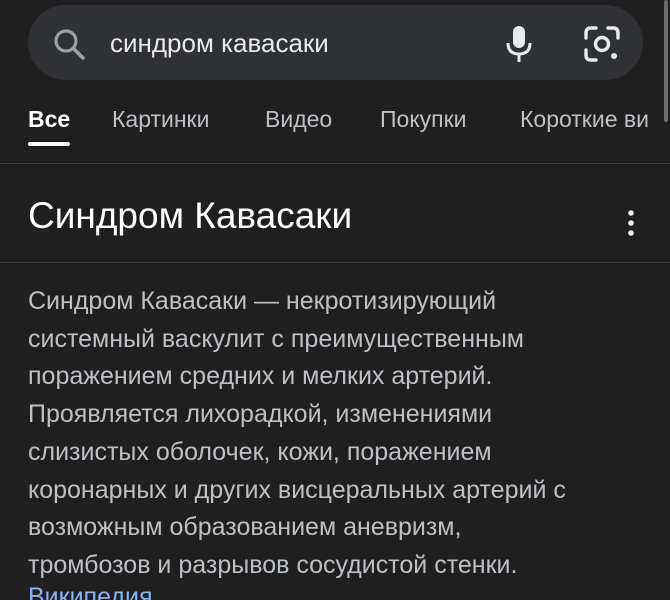 The image size is (670, 600). I want to click on description-line: слизистых оболочек, кожи, поражением, so click(260, 451).